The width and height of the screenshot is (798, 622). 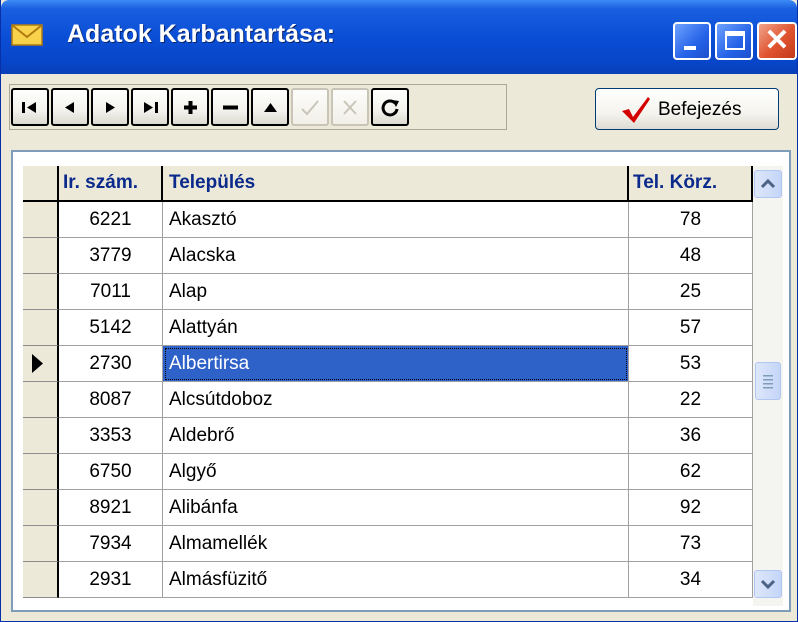 I want to click on table-row: 6221 Akasztó 78, so click(x=388, y=220).